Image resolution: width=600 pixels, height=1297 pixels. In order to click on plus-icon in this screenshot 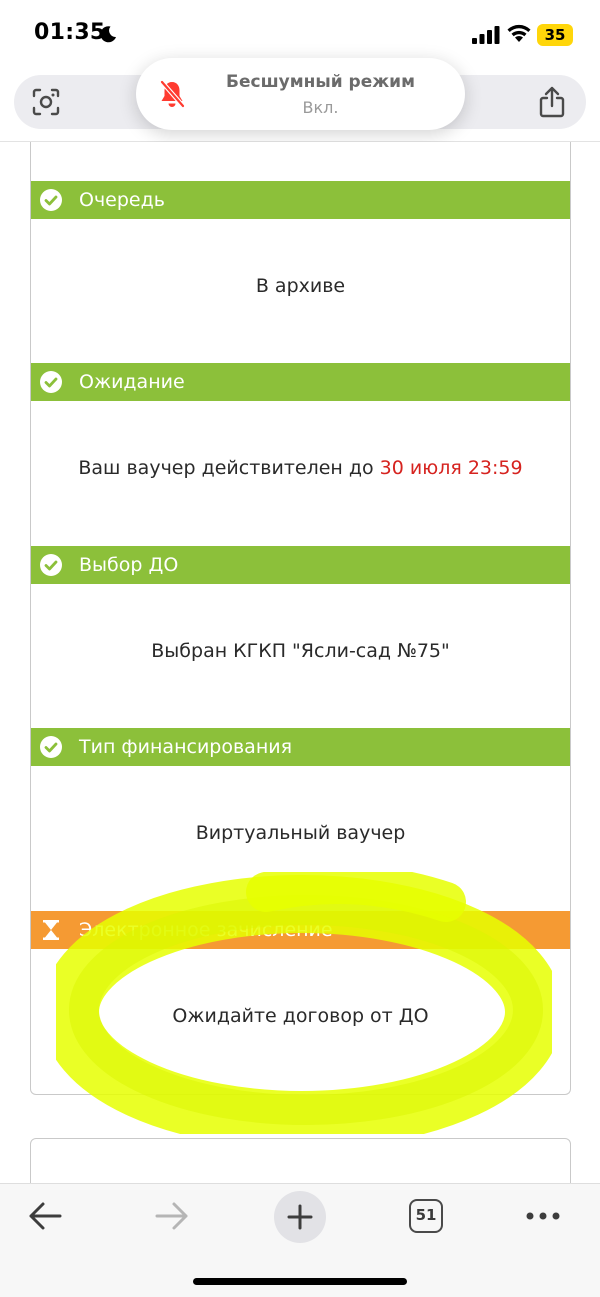, I will do `click(300, 1217)`.